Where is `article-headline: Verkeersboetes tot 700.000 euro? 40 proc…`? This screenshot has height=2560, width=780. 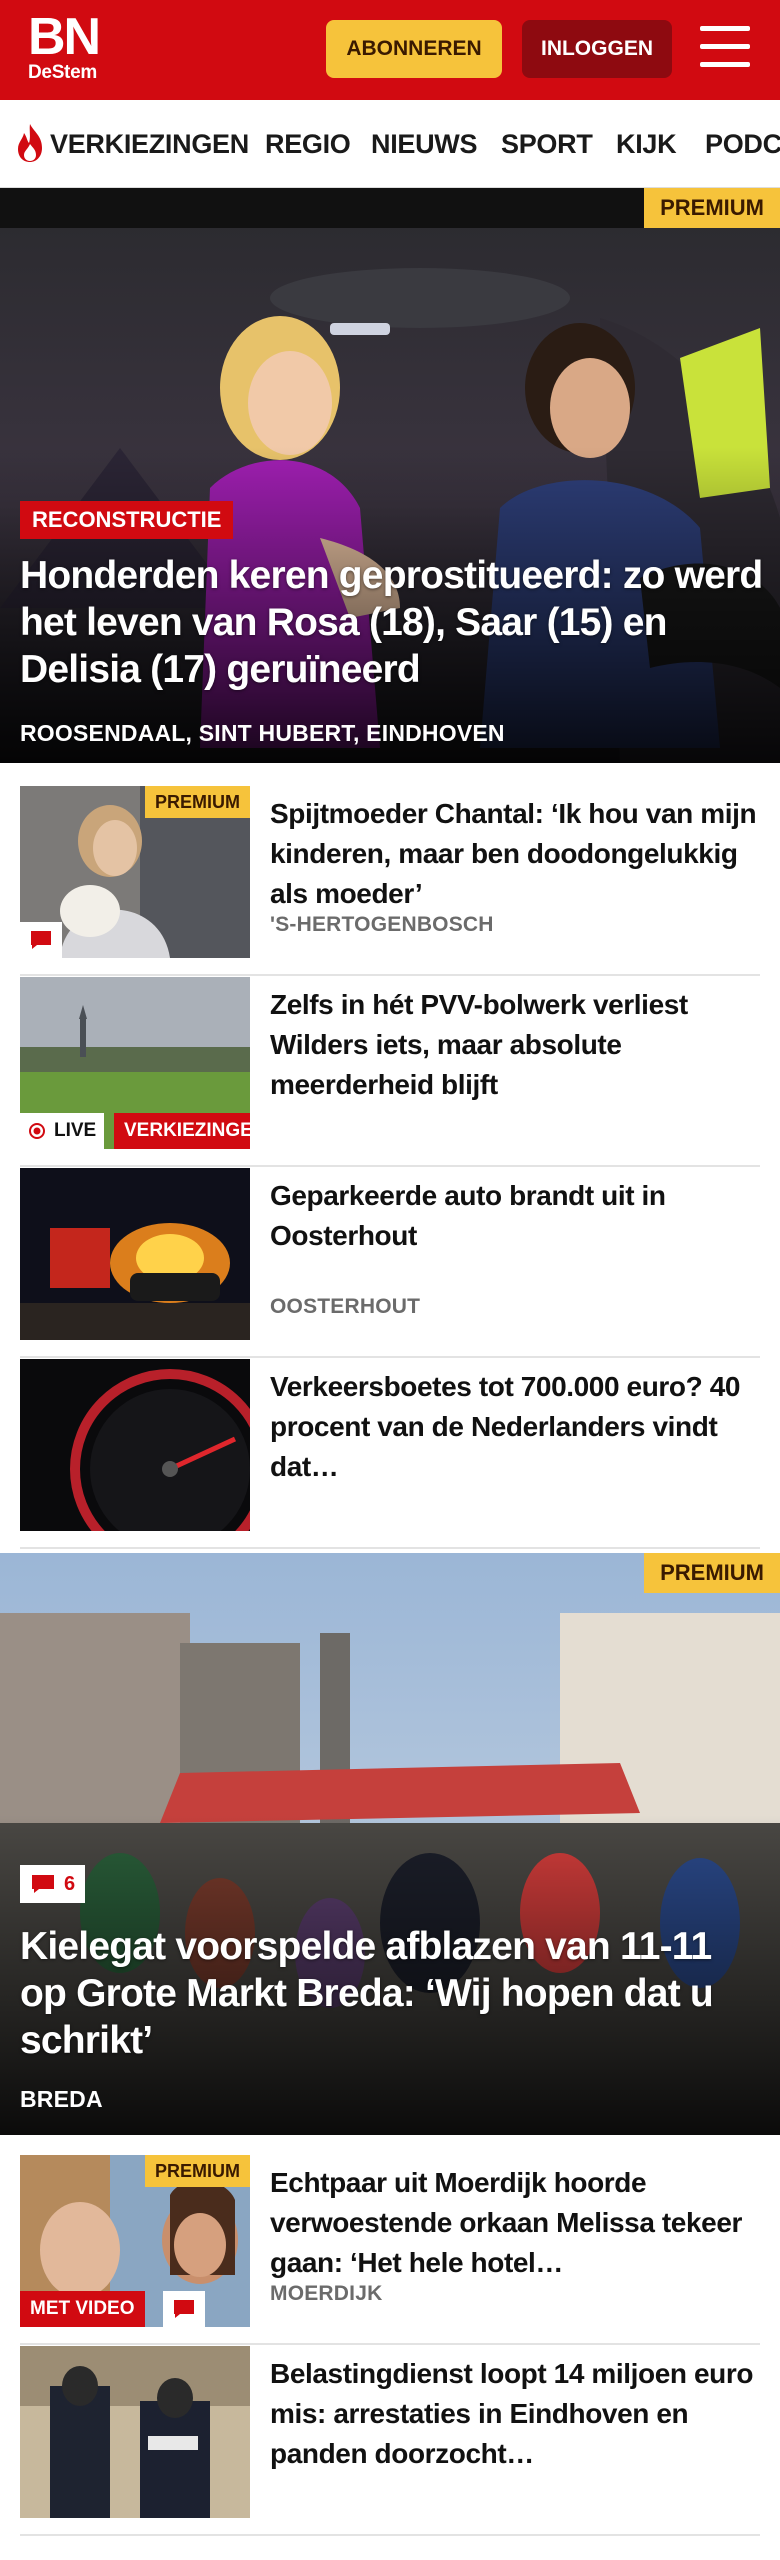
article-headline: Verkeersboetes tot 700.000 euro? 40 proc… is located at coordinates (515, 1427).